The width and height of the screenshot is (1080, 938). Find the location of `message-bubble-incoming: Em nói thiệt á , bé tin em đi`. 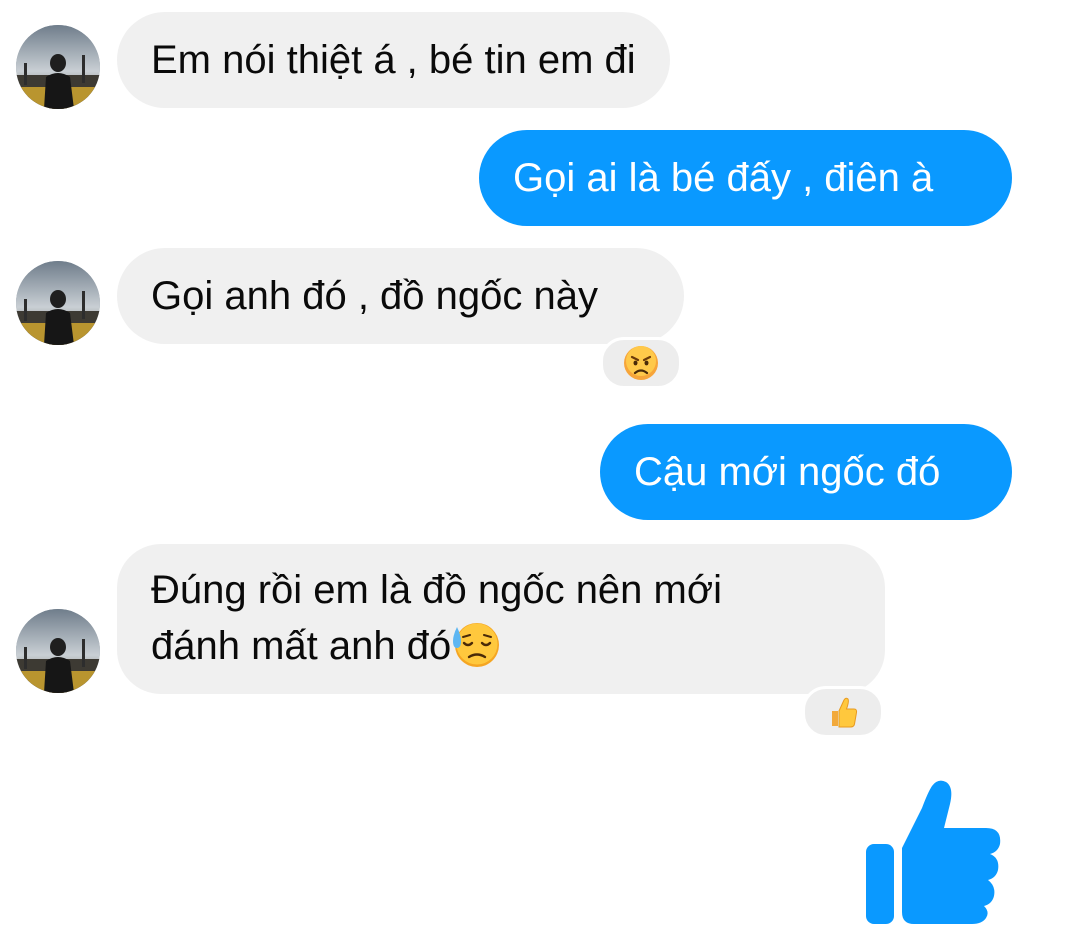

message-bubble-incoming: Em nói thiệt á , bé tin em đi is located at coordinates (393, 60).